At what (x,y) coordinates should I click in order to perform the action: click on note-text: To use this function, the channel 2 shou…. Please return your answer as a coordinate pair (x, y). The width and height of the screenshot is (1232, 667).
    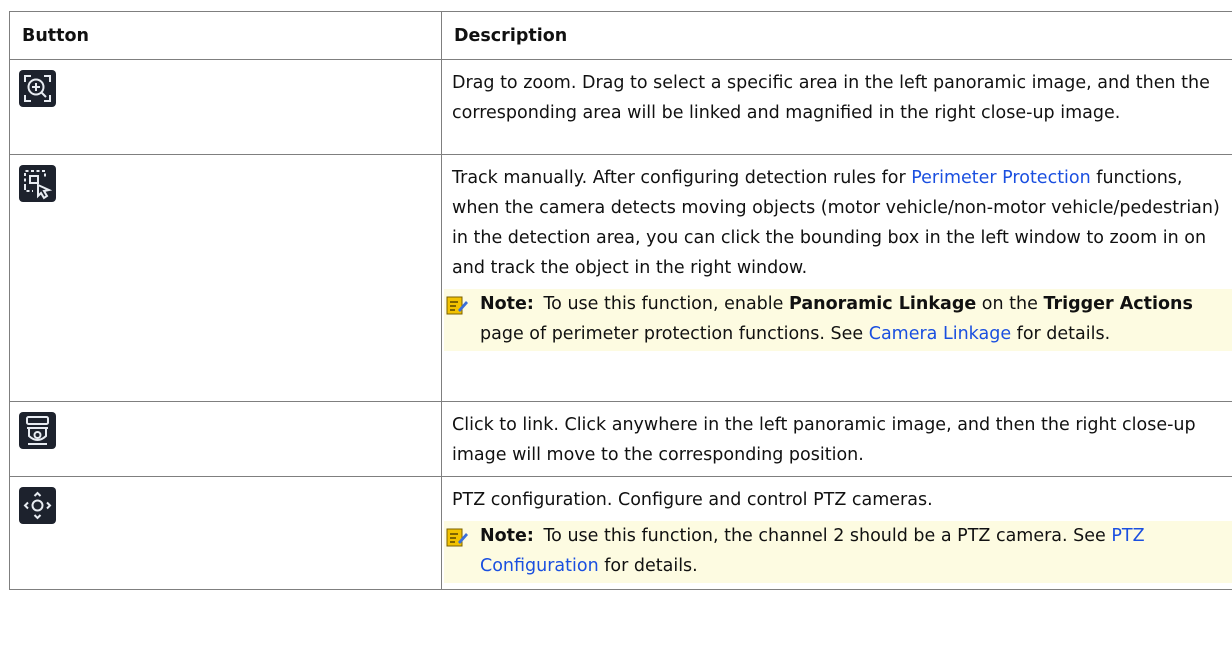
    Looking at the image, I should click on (824, 536).